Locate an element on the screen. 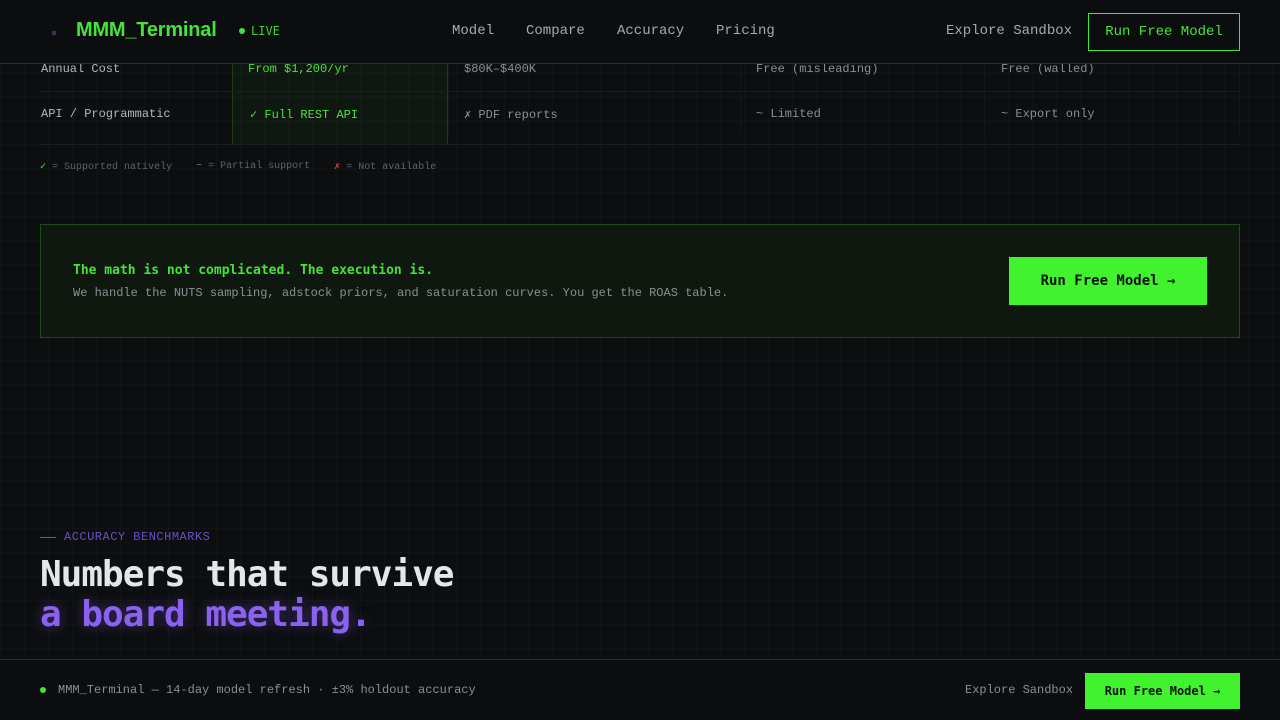  row-label-api: API / Programmatic is located at coordinates (106, 114).